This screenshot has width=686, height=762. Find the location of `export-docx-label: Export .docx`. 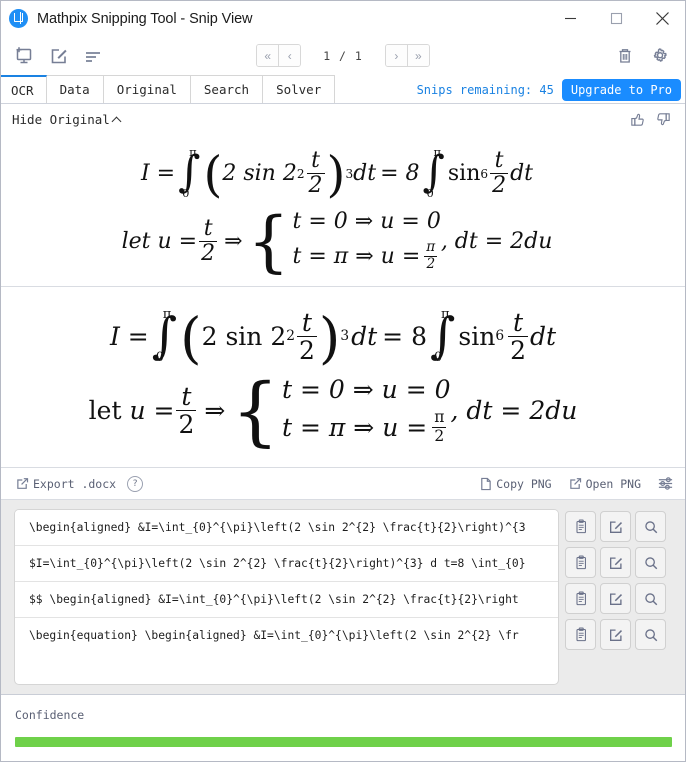

export-docx-label: Export .docx is located at coordinates (75, 483).